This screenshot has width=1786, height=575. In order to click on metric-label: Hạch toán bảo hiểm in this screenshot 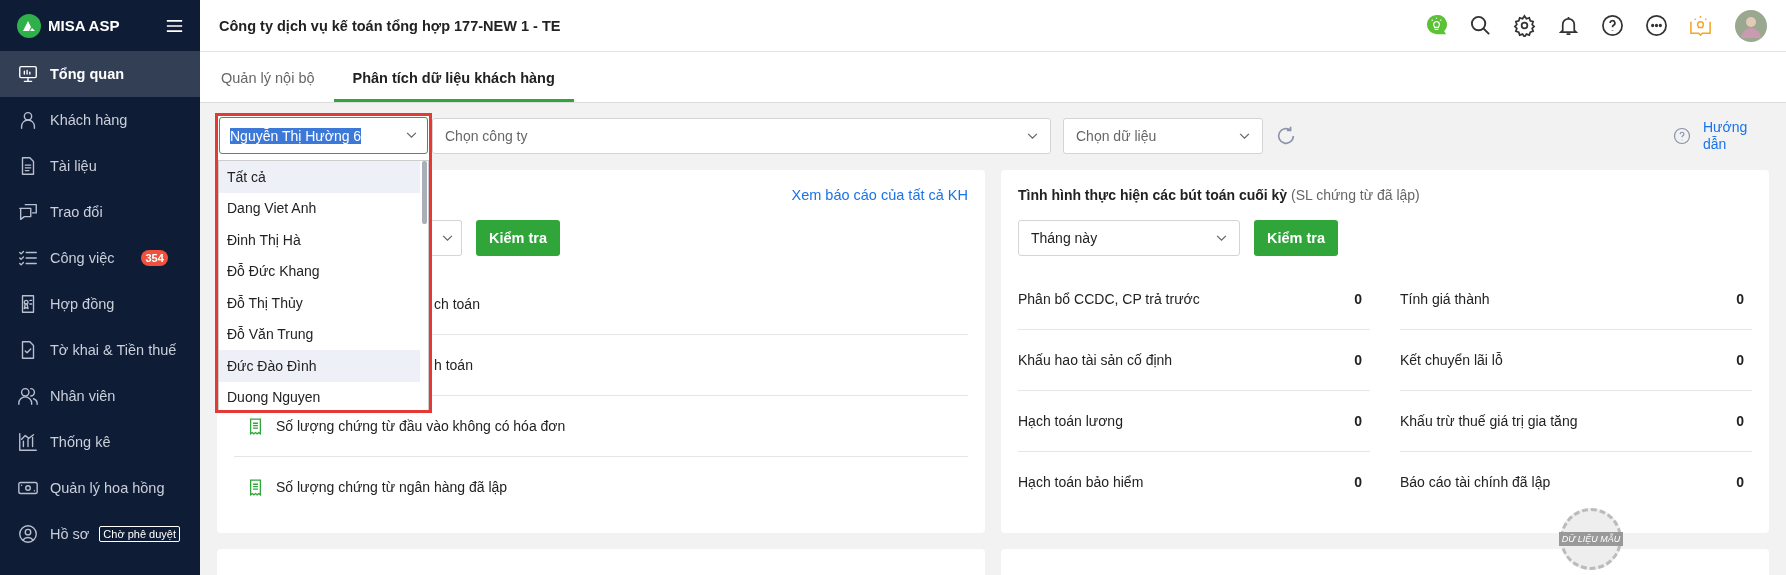, I will do `click(1081, 482)`.